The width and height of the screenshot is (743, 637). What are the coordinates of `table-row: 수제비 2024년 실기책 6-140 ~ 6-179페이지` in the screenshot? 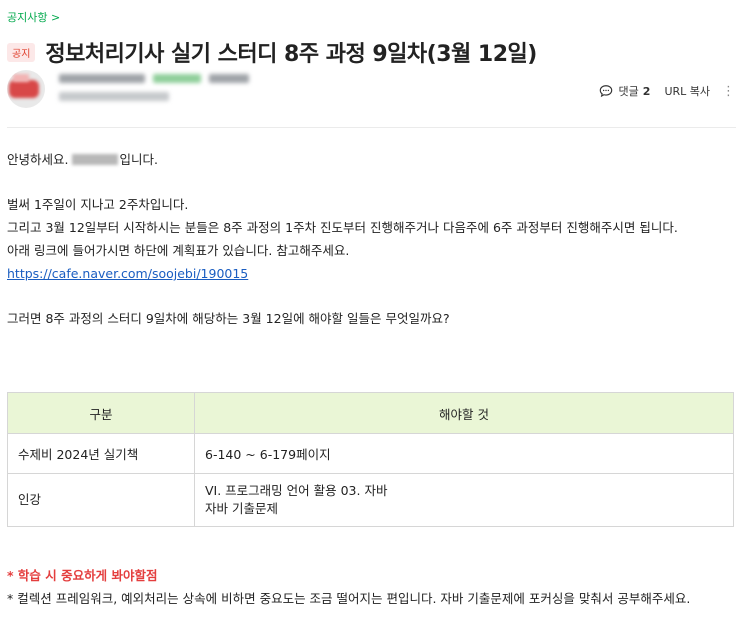 It's located at (370, 453).